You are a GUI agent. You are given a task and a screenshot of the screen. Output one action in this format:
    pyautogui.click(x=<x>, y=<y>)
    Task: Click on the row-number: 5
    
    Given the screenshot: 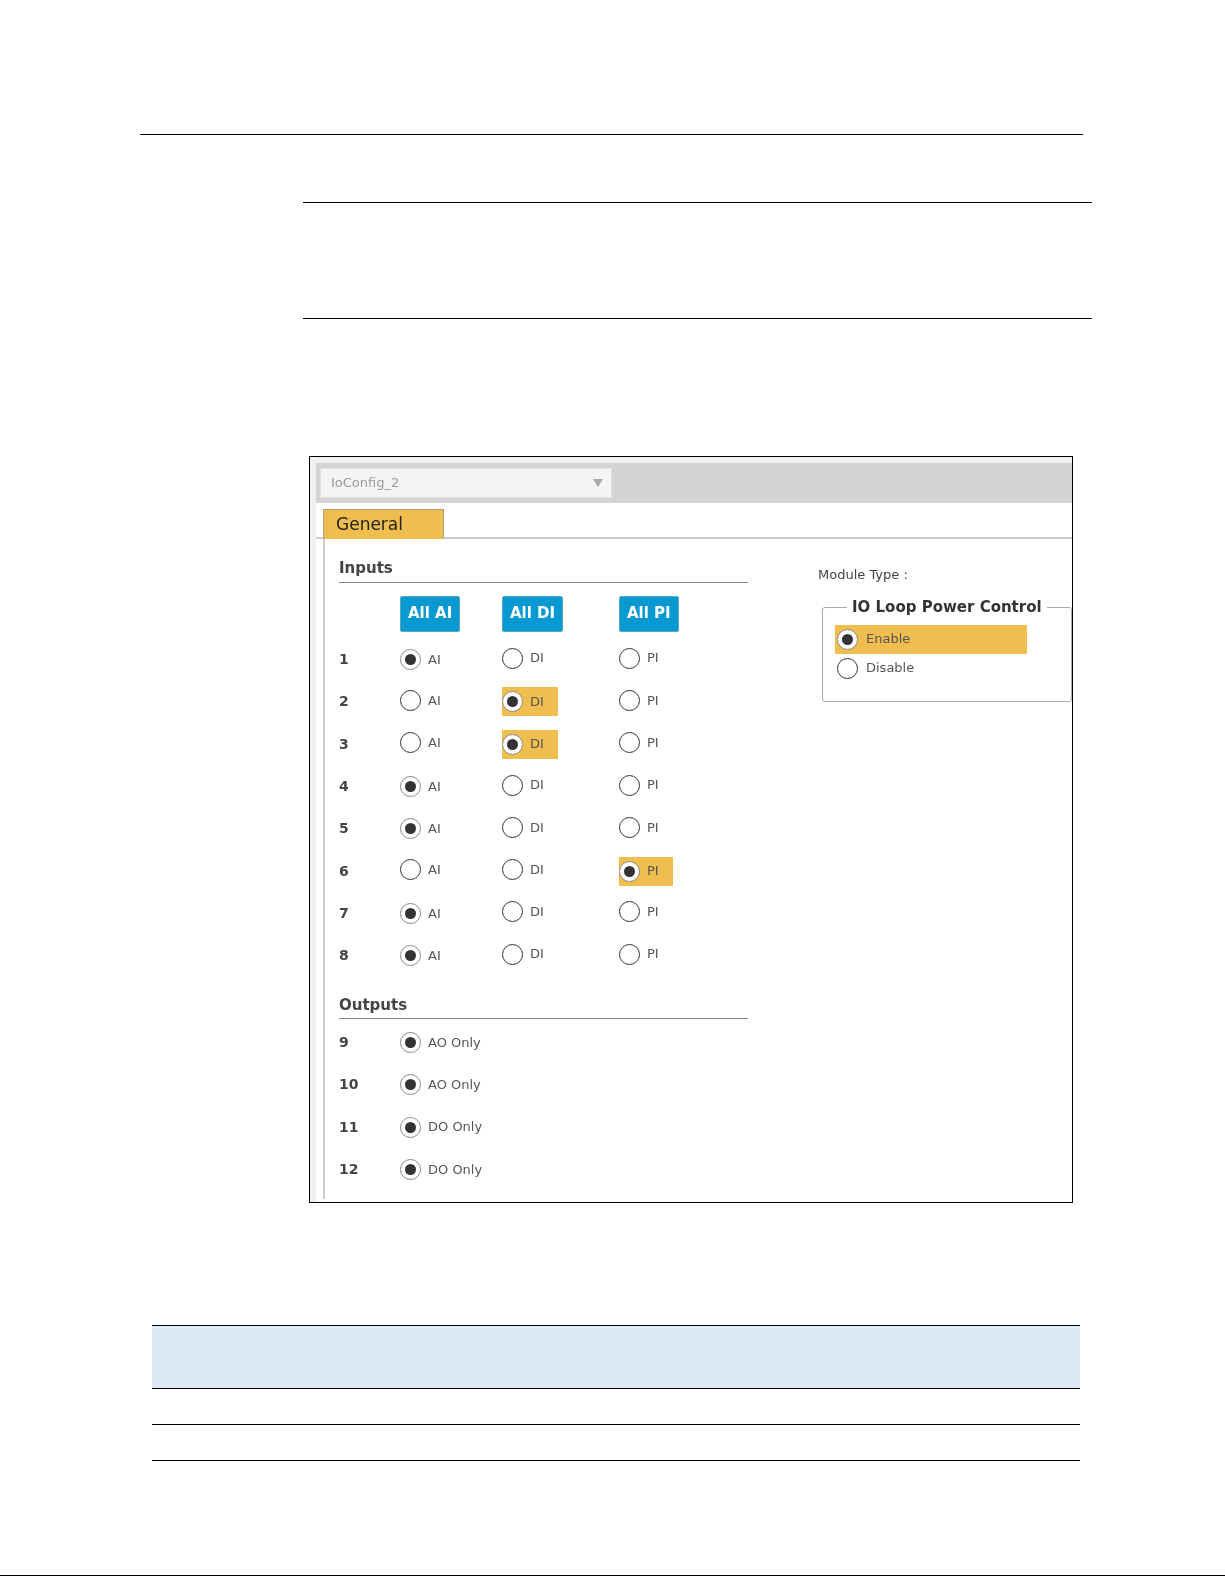 What is the action you would take?
    pyautogui.click(x=344, y=829)
    